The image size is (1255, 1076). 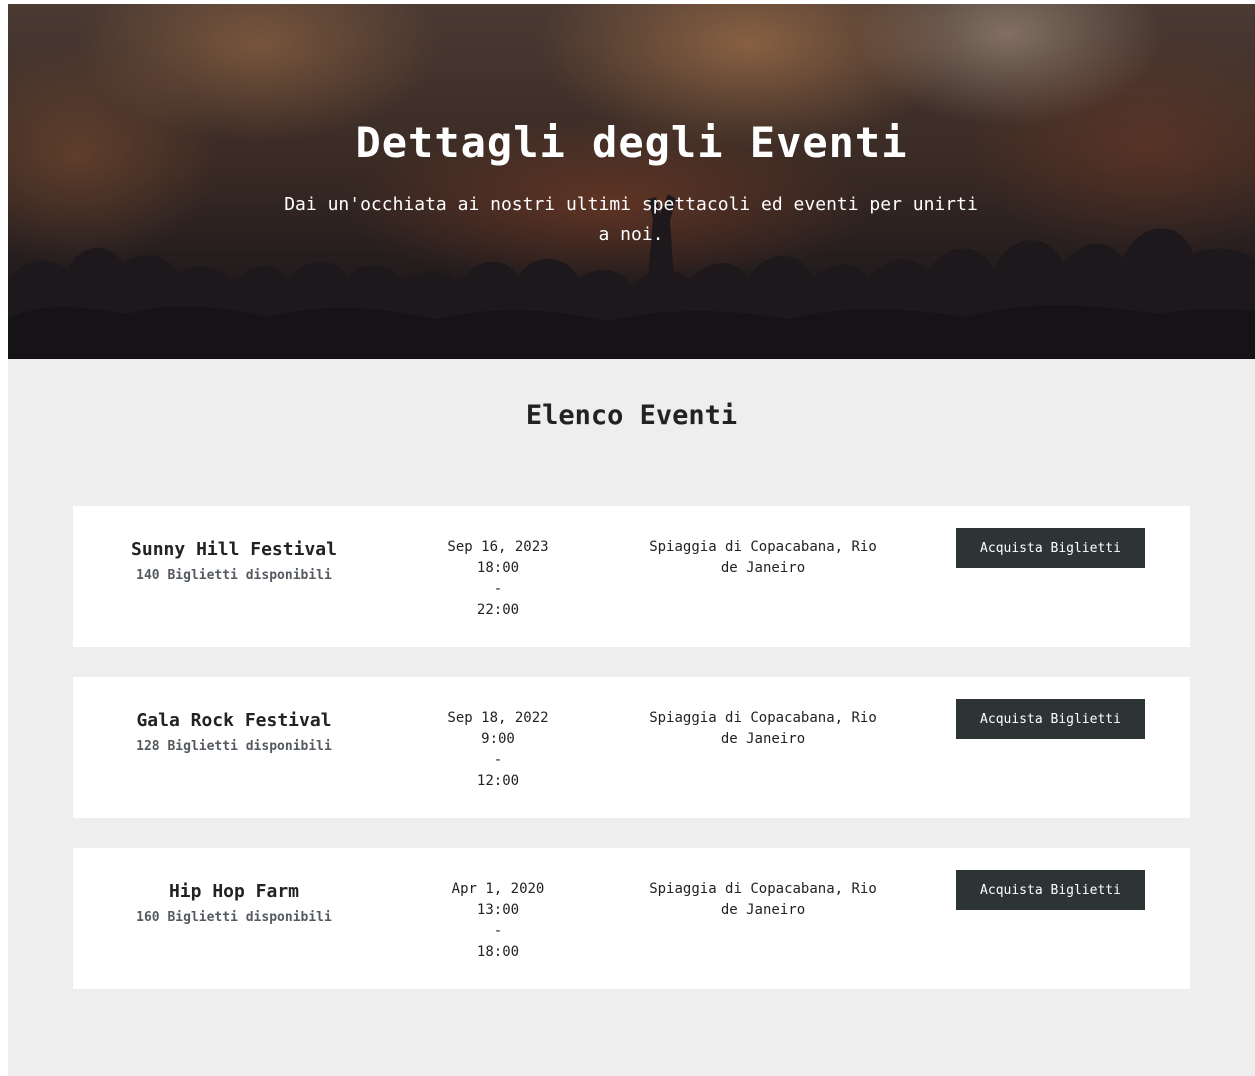 What do you see at coordinates (498, 739) in the screenshot?
I see `event-start-time: 9:00` at bounding box center [498, 739].